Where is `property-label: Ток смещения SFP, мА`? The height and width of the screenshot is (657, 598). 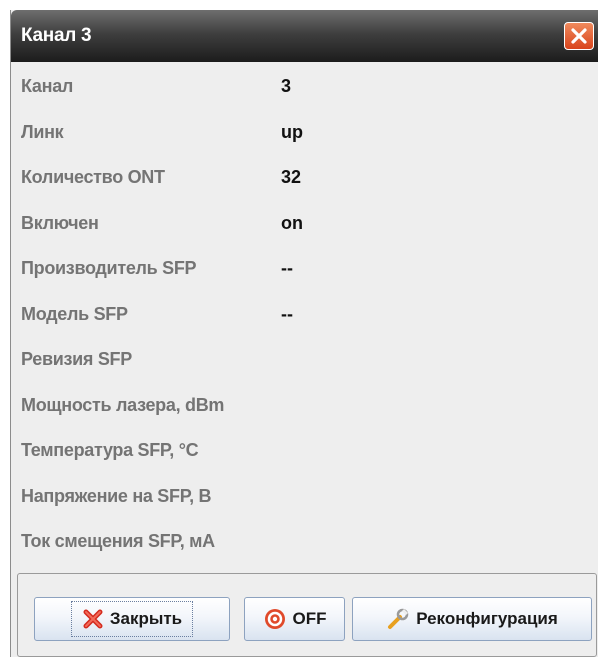
property-label: Ток смещения SFP, мА is located at coordinates (118, 541).